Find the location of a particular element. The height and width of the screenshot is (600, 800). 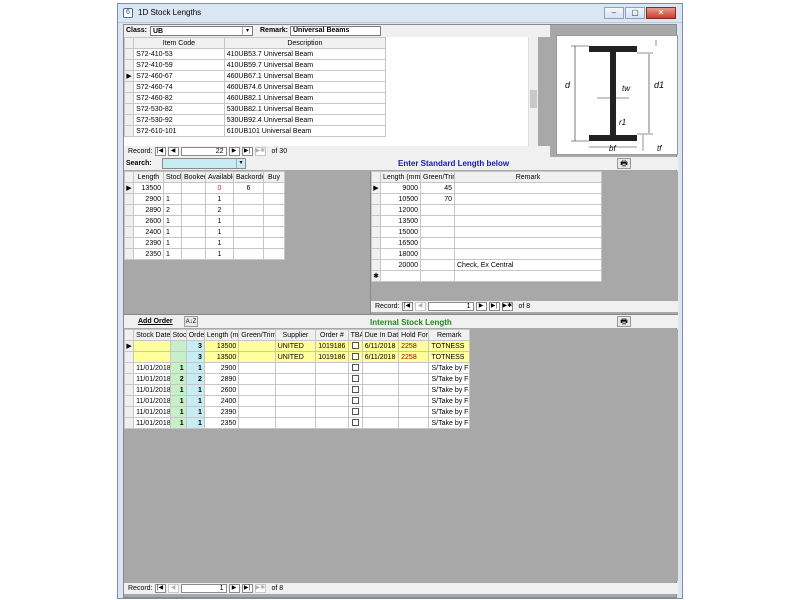

length-cell: 2390 is located at coordinates (148, 243).